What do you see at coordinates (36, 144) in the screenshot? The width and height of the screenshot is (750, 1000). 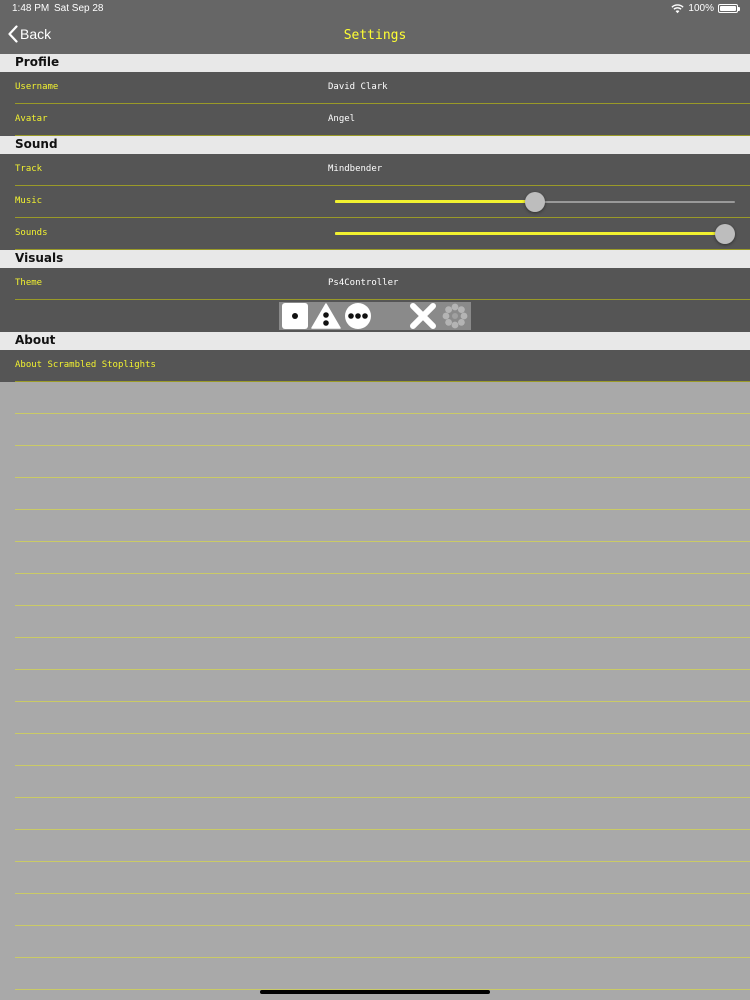 I see `section-title-sound: Sound` at bounding box center [36, 144].